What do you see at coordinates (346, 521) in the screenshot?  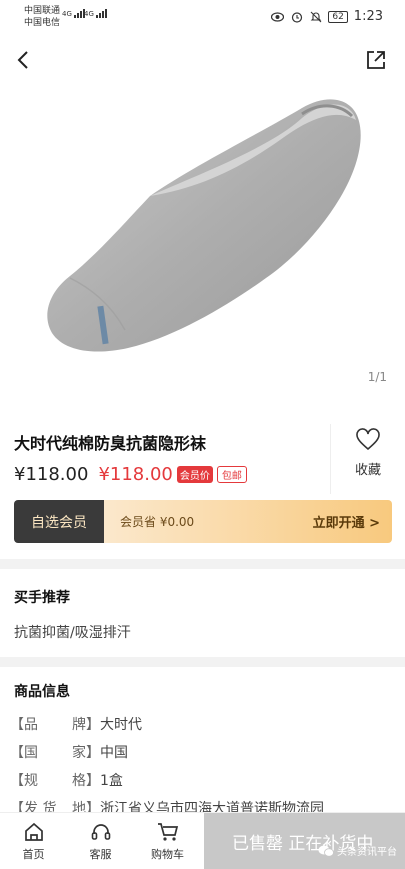 I see `member-open-button: 立即开通 >` at bounding box center [346, 521].